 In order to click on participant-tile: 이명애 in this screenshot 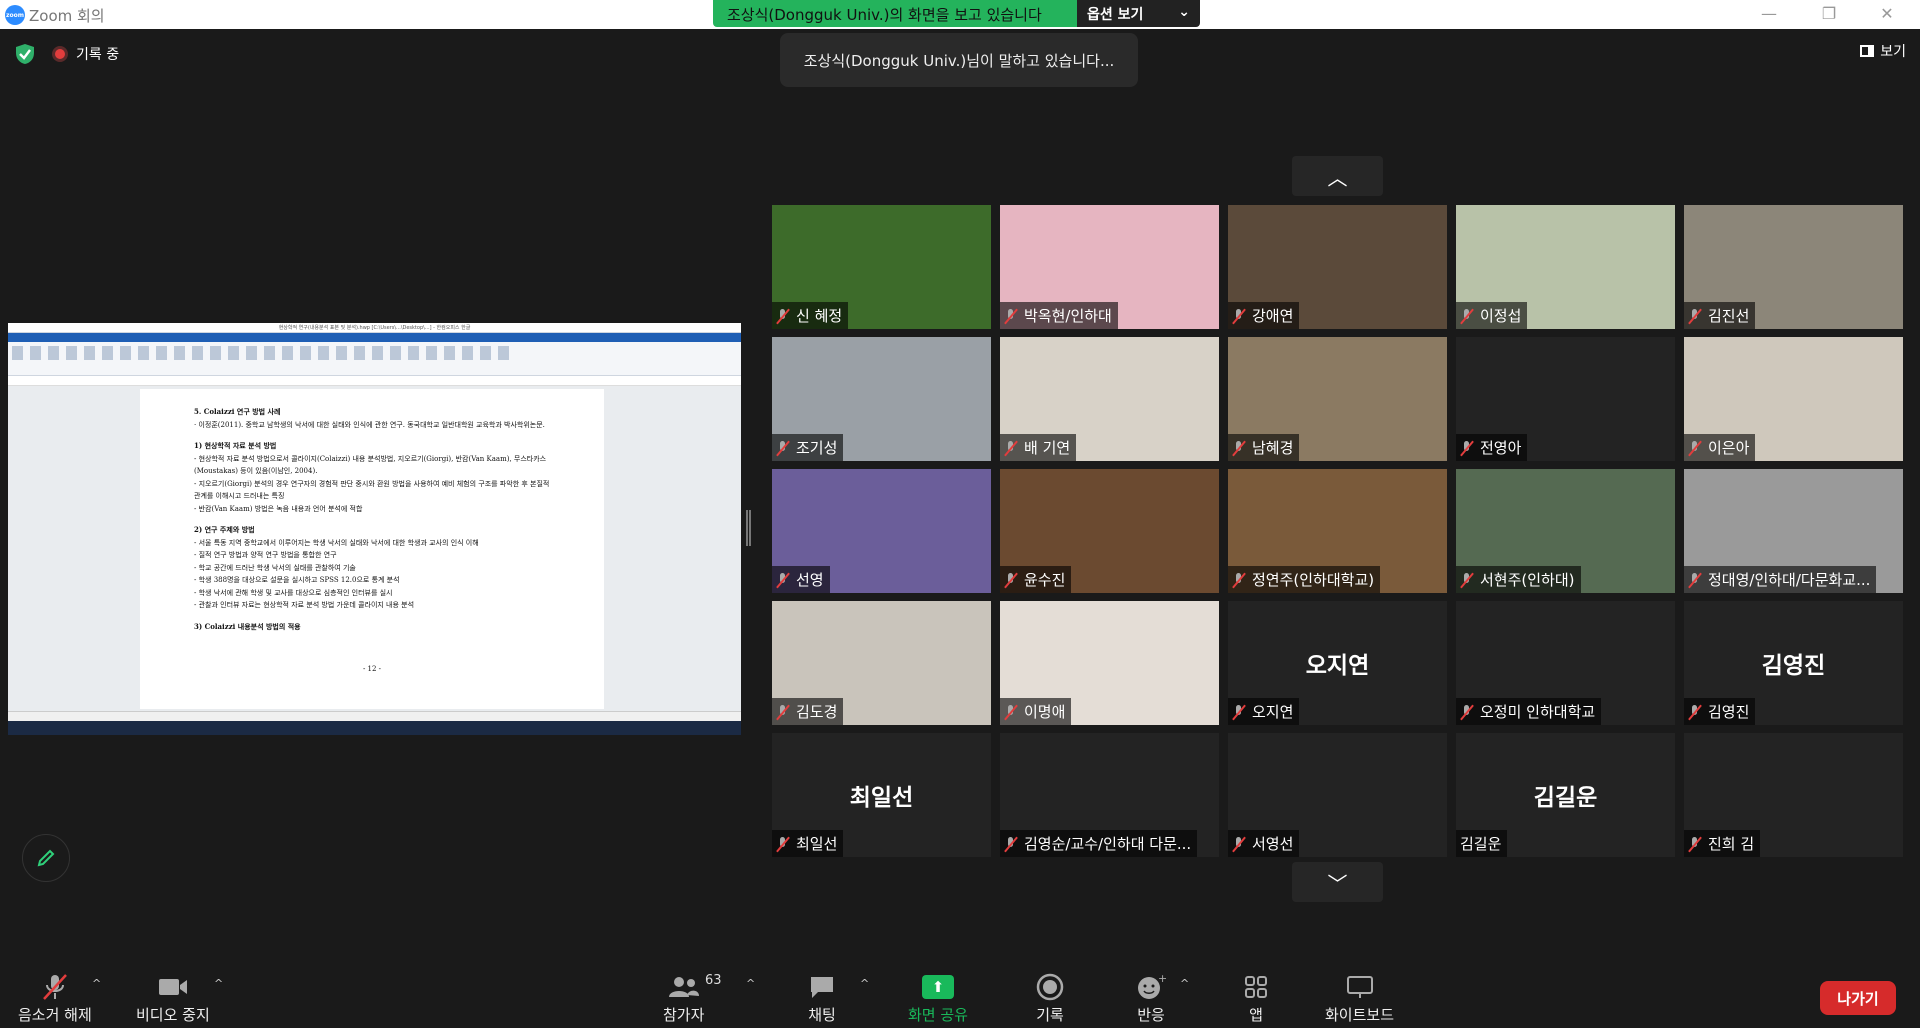, I will do `click(1109, 663)`.